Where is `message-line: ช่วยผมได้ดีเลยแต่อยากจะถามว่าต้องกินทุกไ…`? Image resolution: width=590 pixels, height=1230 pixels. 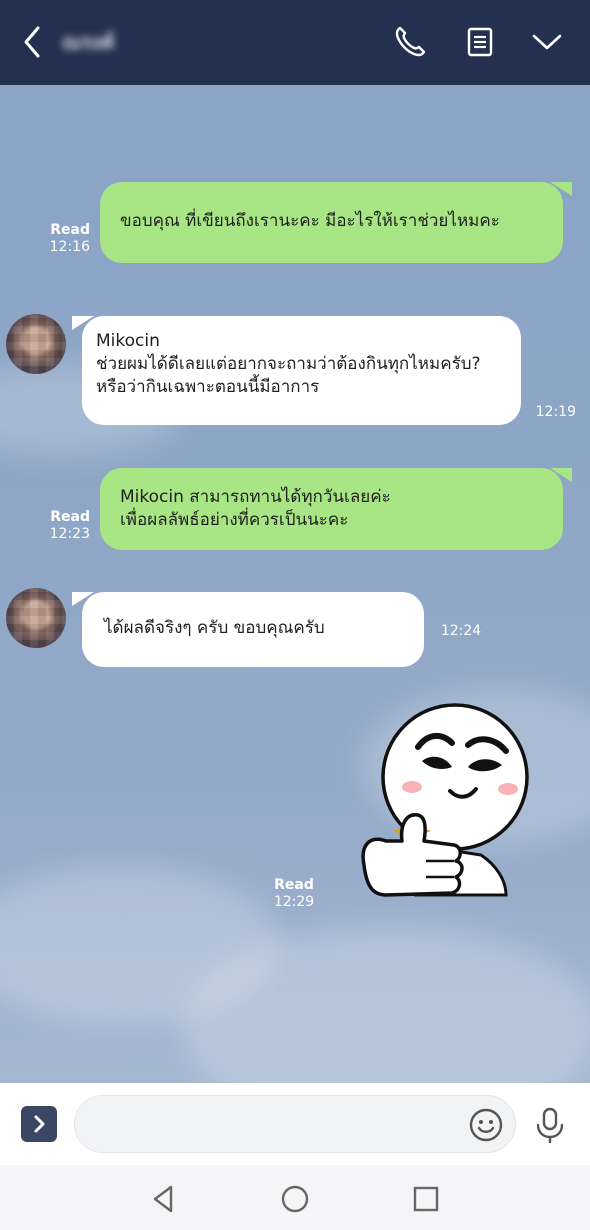 message-line: ช่วยผมได้ดีเลยแต่อยากจะถามว่าต้องกินทุกไ… is located at coordinates (288, 364).